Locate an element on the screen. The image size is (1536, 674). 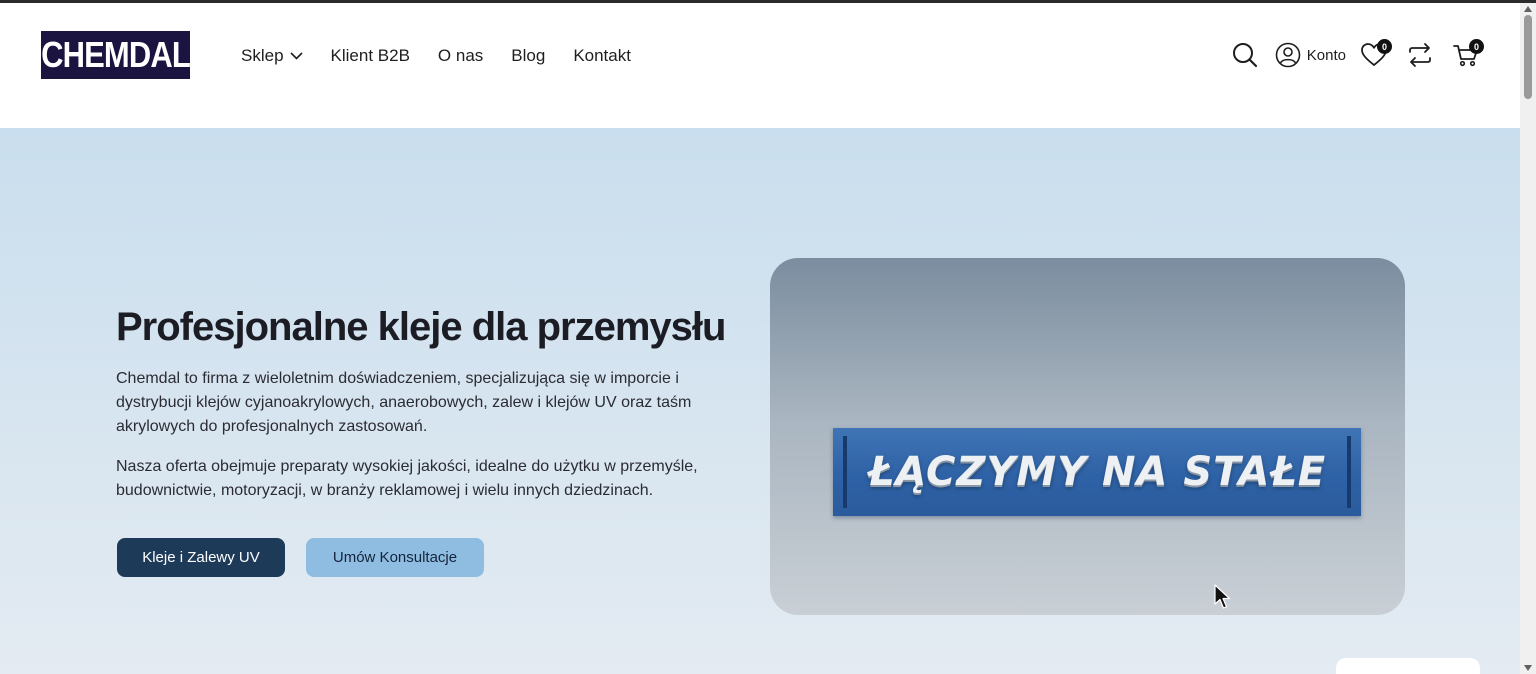
vertical-scrollbar is located at coordinates (1528, 338).